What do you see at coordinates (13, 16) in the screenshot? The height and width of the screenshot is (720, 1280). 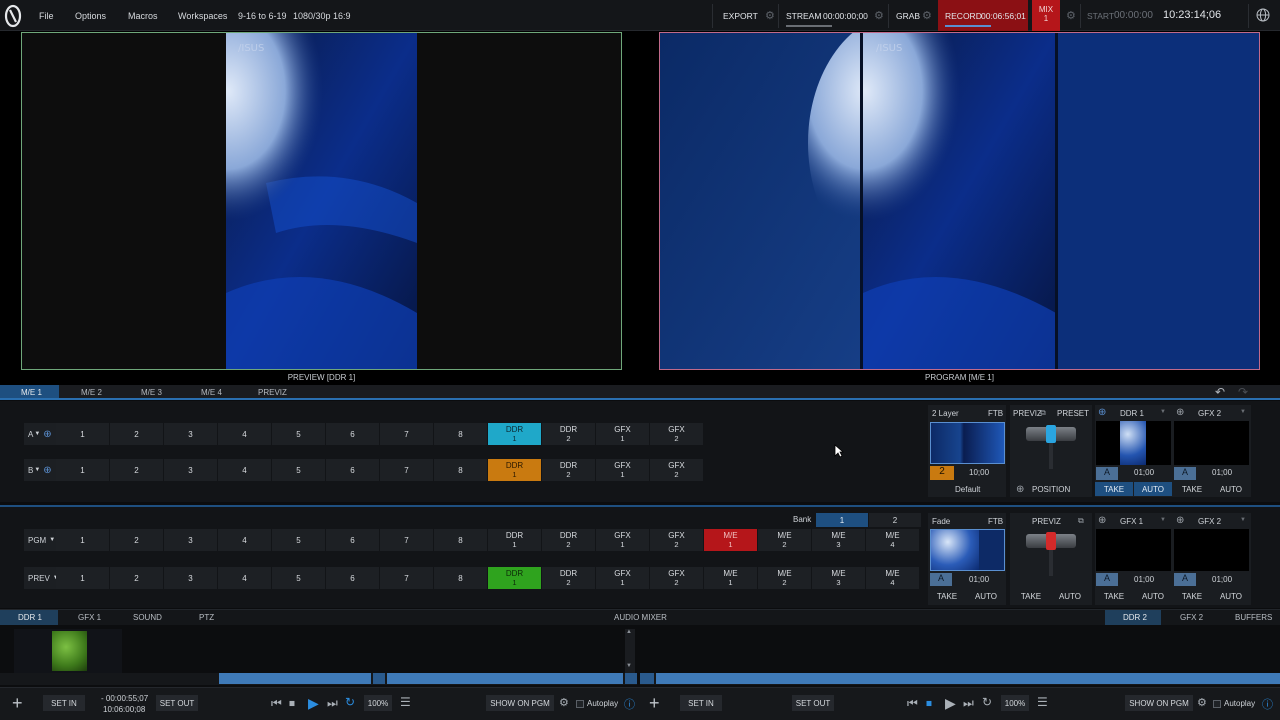 I see `app-logo` at bounding box center [13, 16].